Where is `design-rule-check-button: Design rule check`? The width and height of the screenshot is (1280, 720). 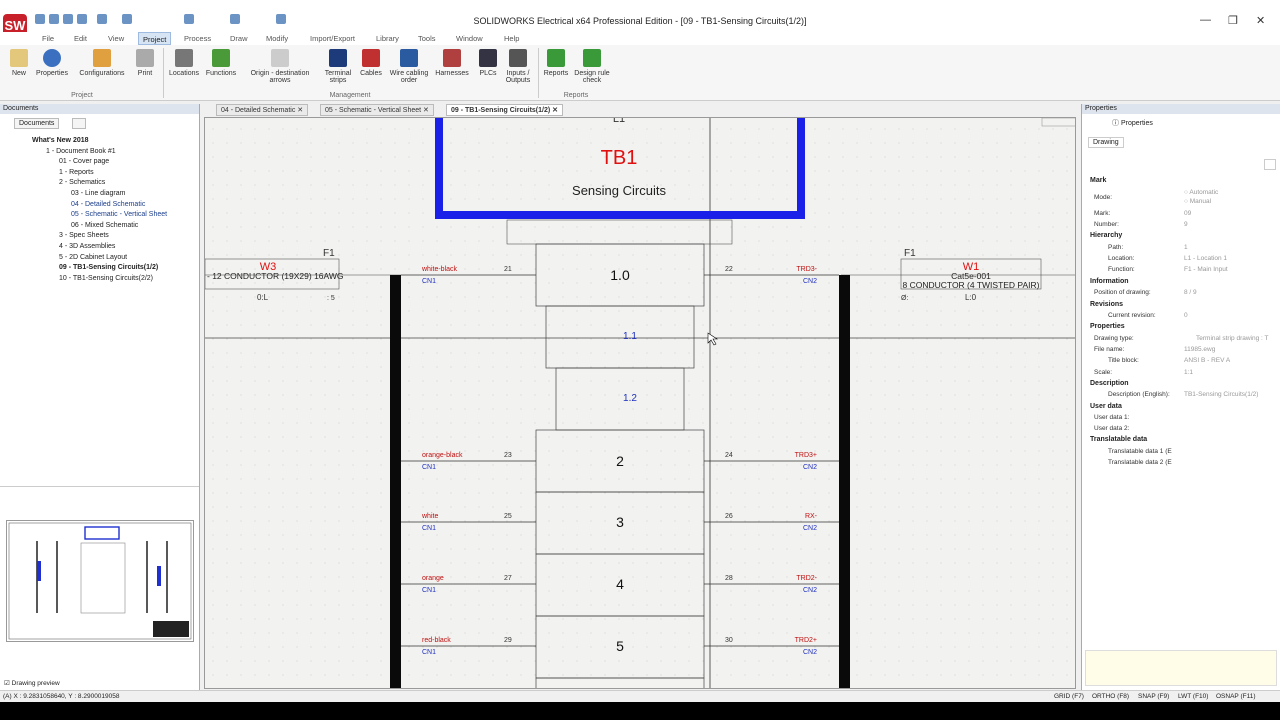
design-rule-check-button: Design rule check is located at coordinates (592, 66).